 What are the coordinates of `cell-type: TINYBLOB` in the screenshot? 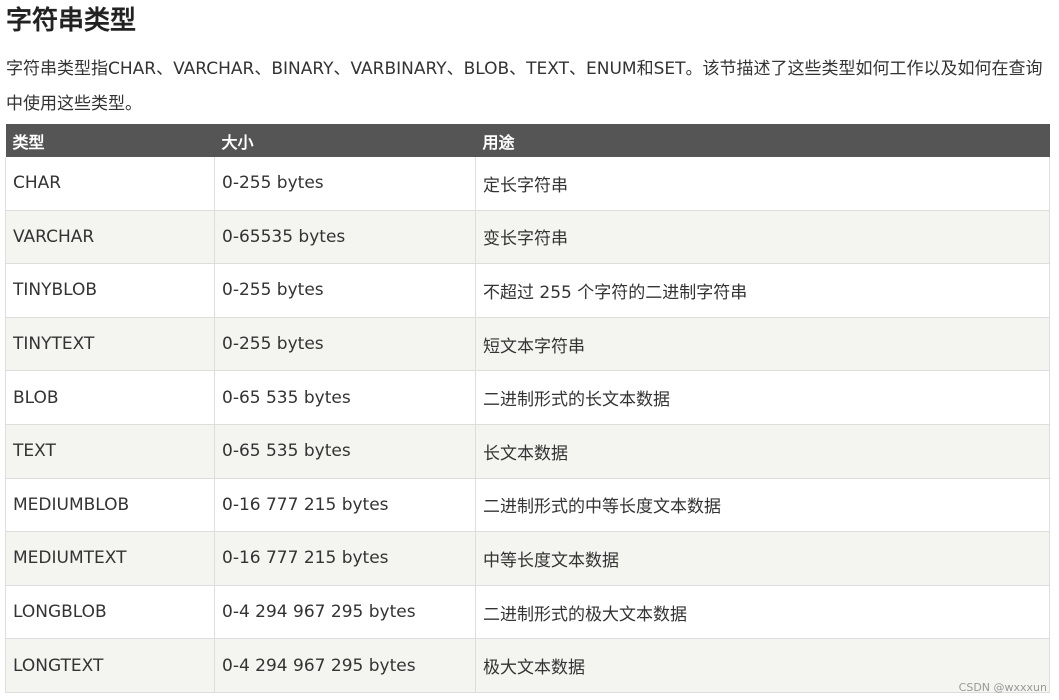 It's located at (110, 290).